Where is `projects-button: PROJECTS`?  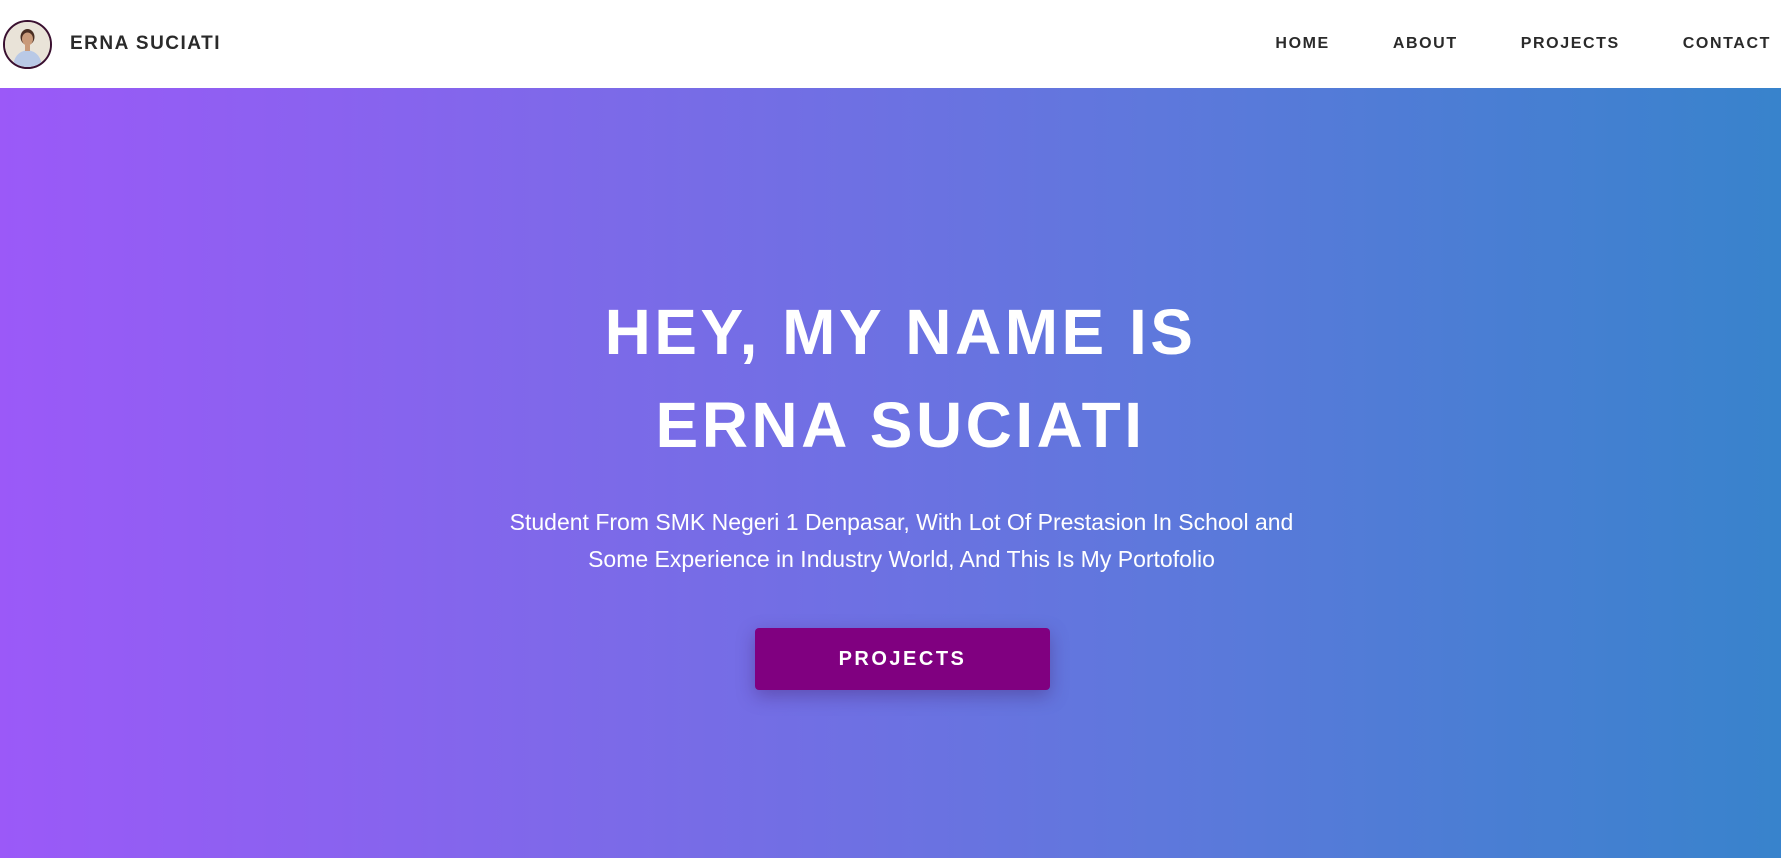 projects-button: PROJECTS is located at coordinates (902, 659).